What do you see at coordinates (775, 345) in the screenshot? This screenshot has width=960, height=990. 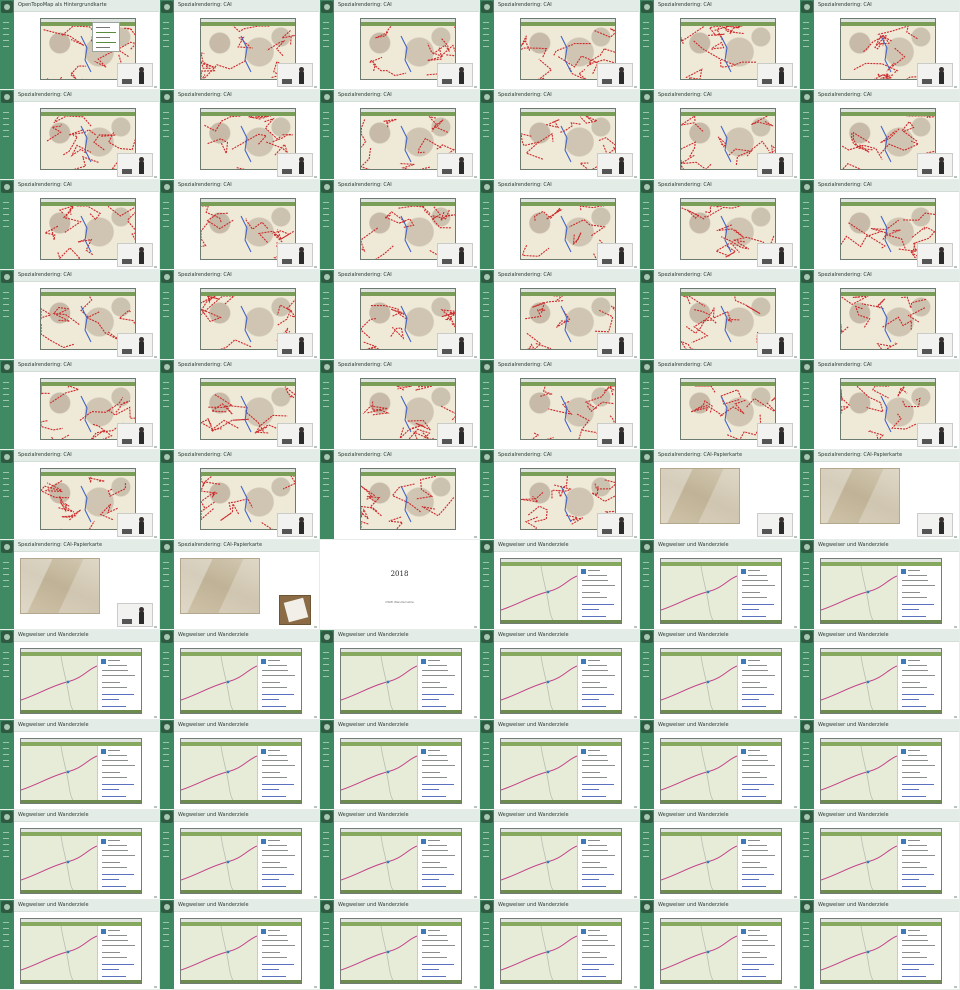 I see `speaker-video-inset` at bounding box center [775, 345].